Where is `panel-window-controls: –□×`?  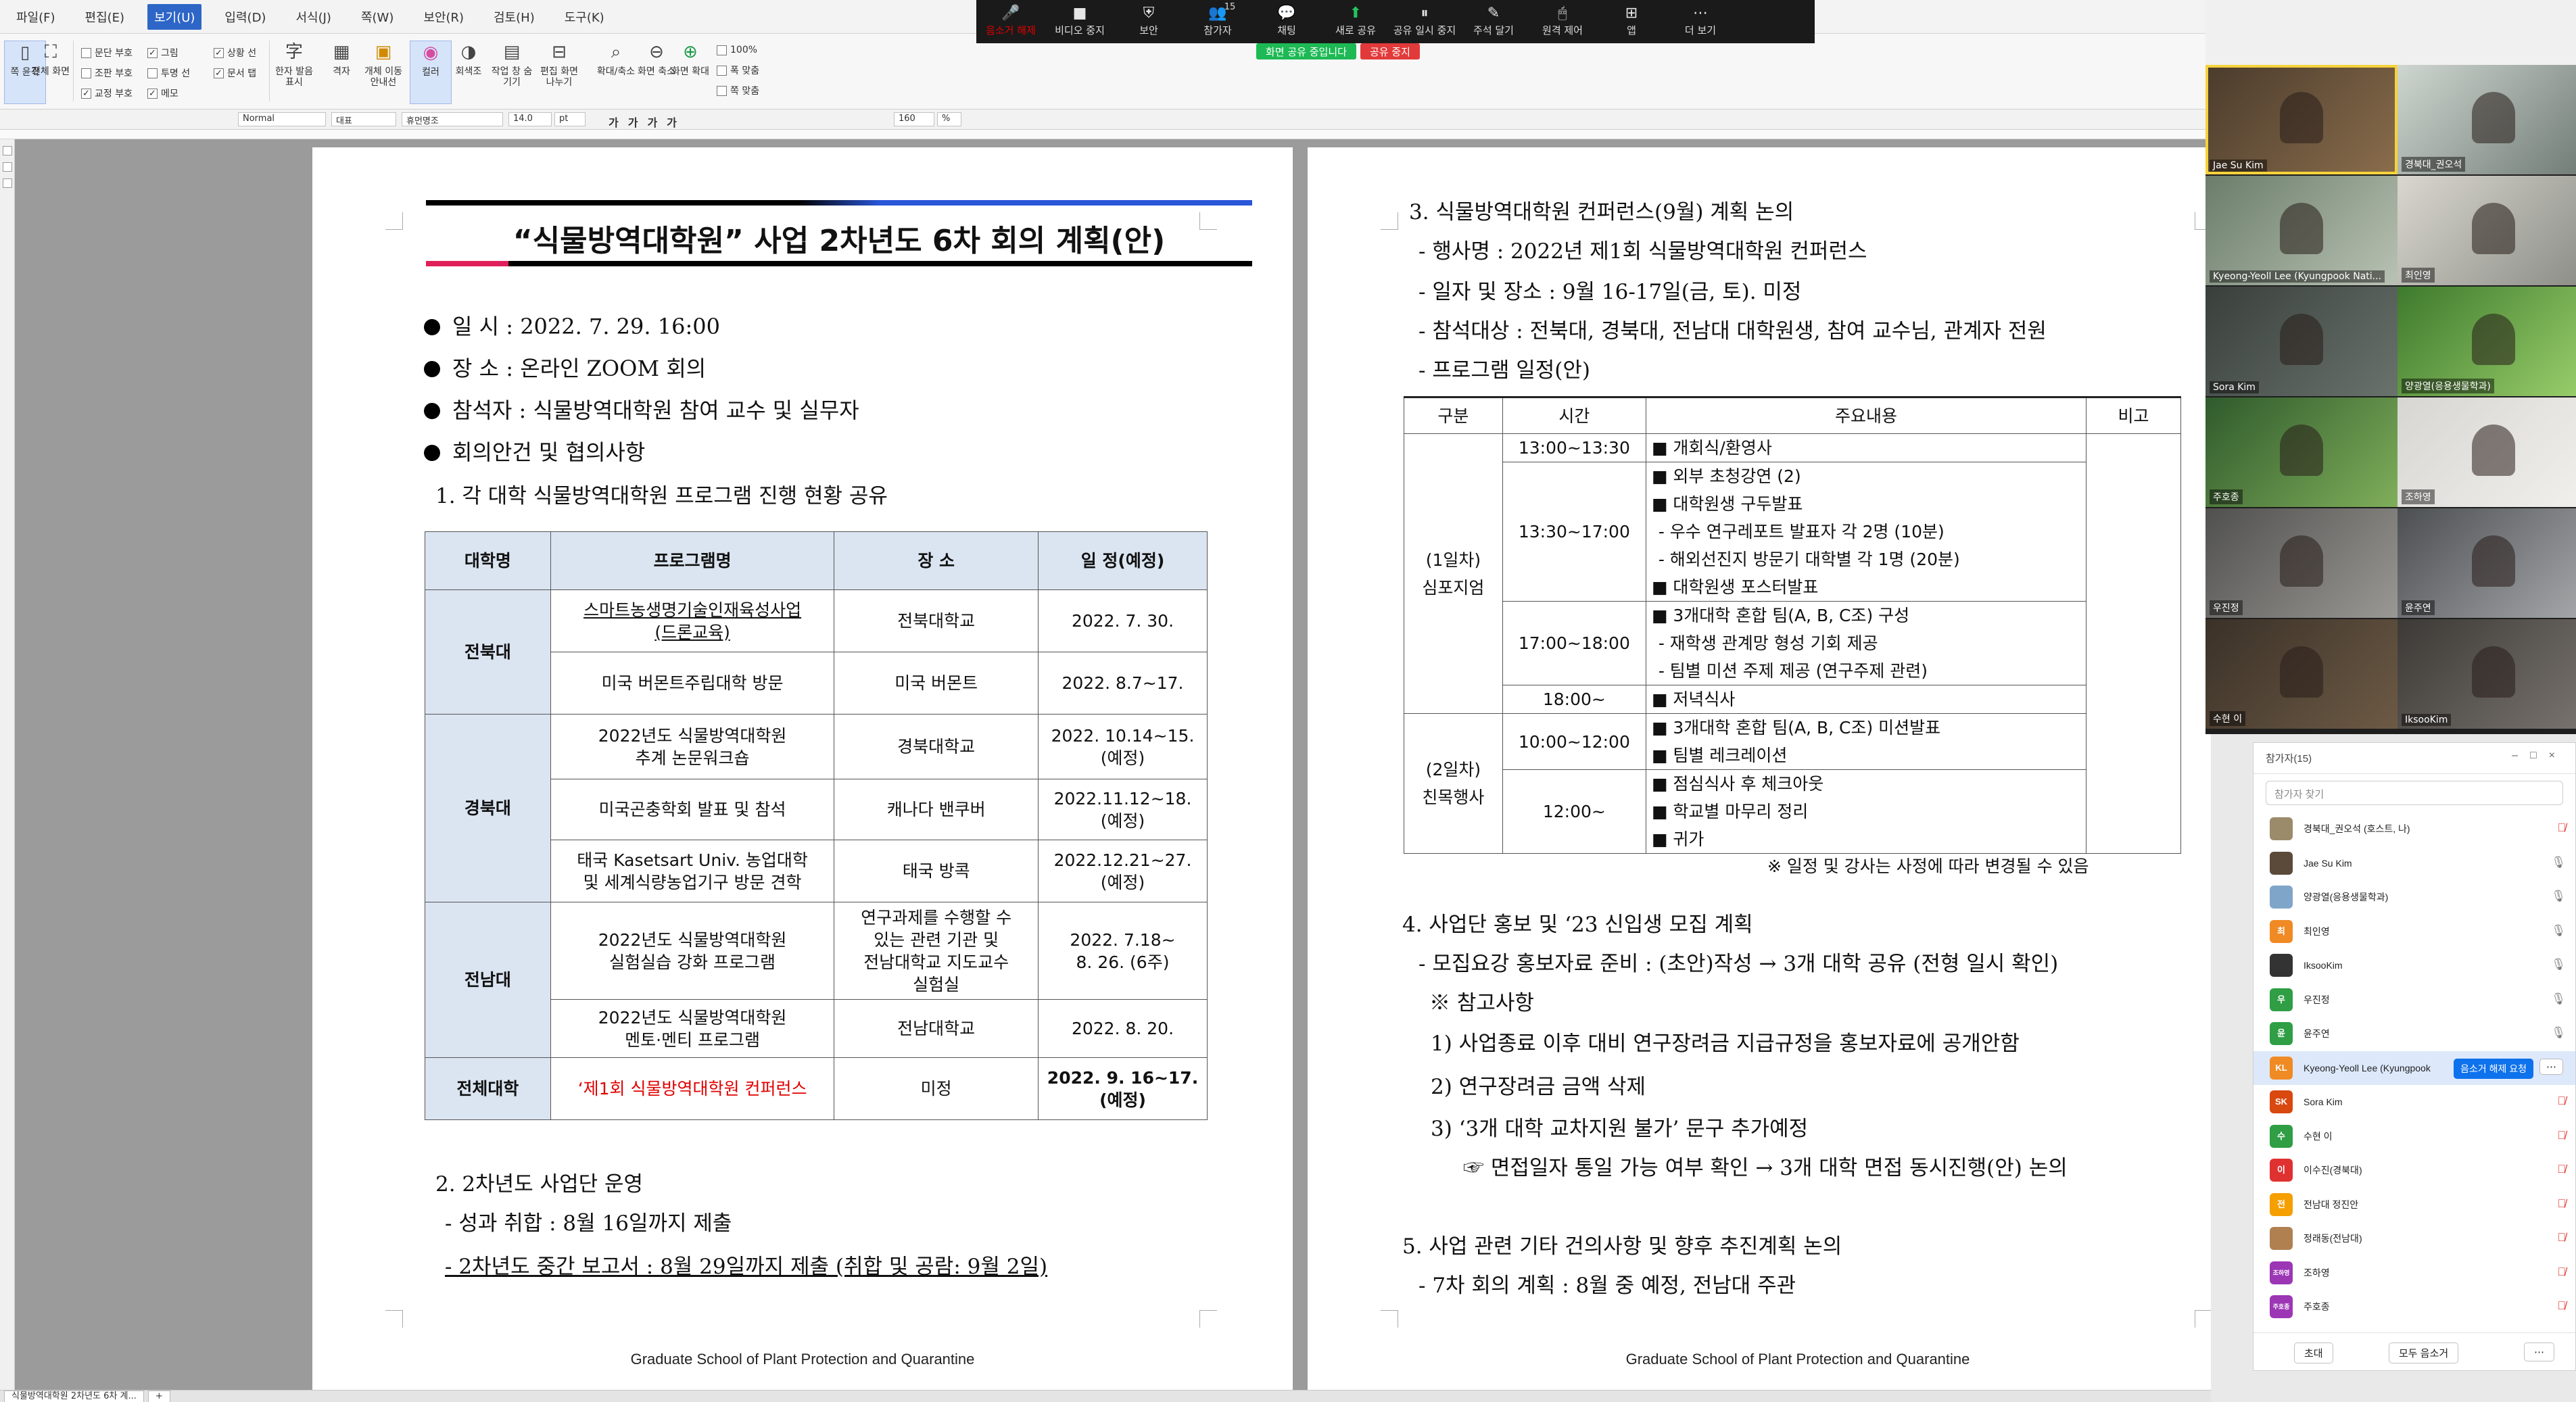
panel-window-controls: –□× is located at coordinates (2539, 756).